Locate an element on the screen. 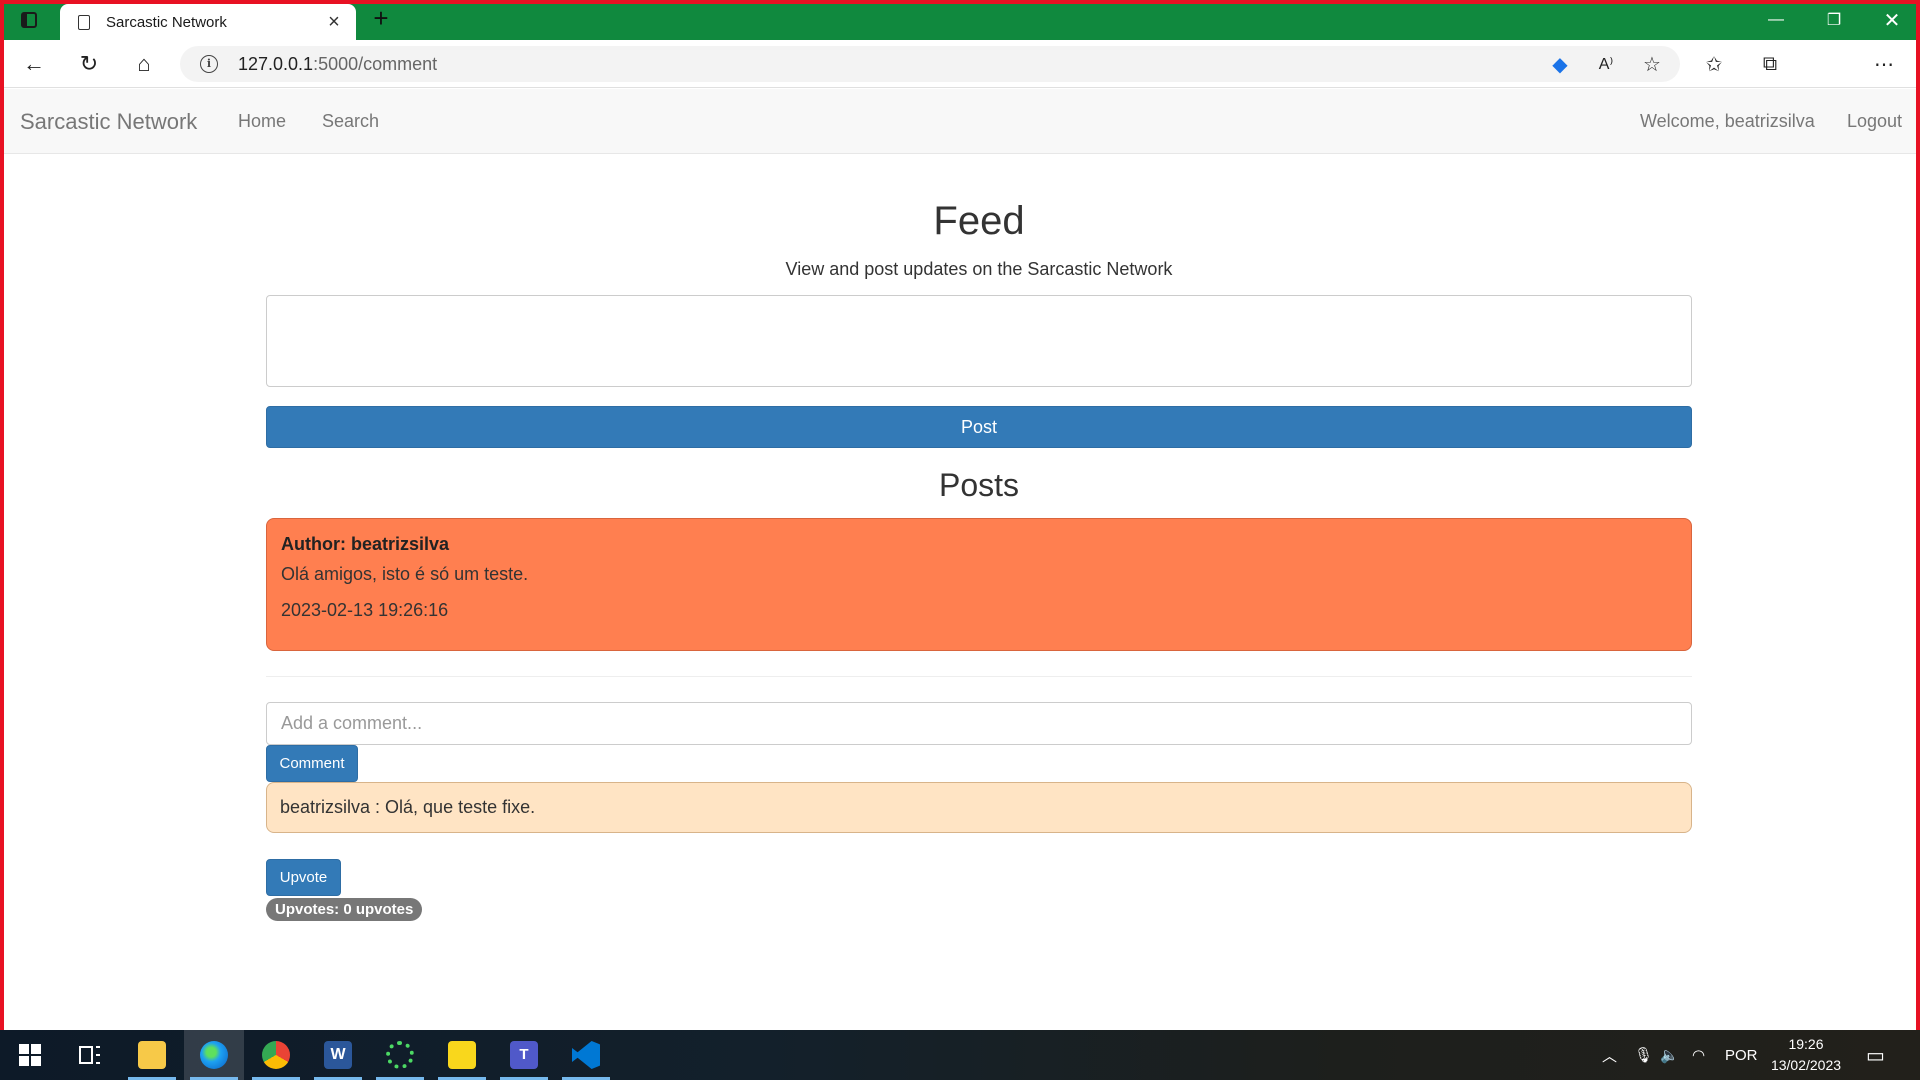  sidebar-toggle-button is located at coordinates (29, 20).